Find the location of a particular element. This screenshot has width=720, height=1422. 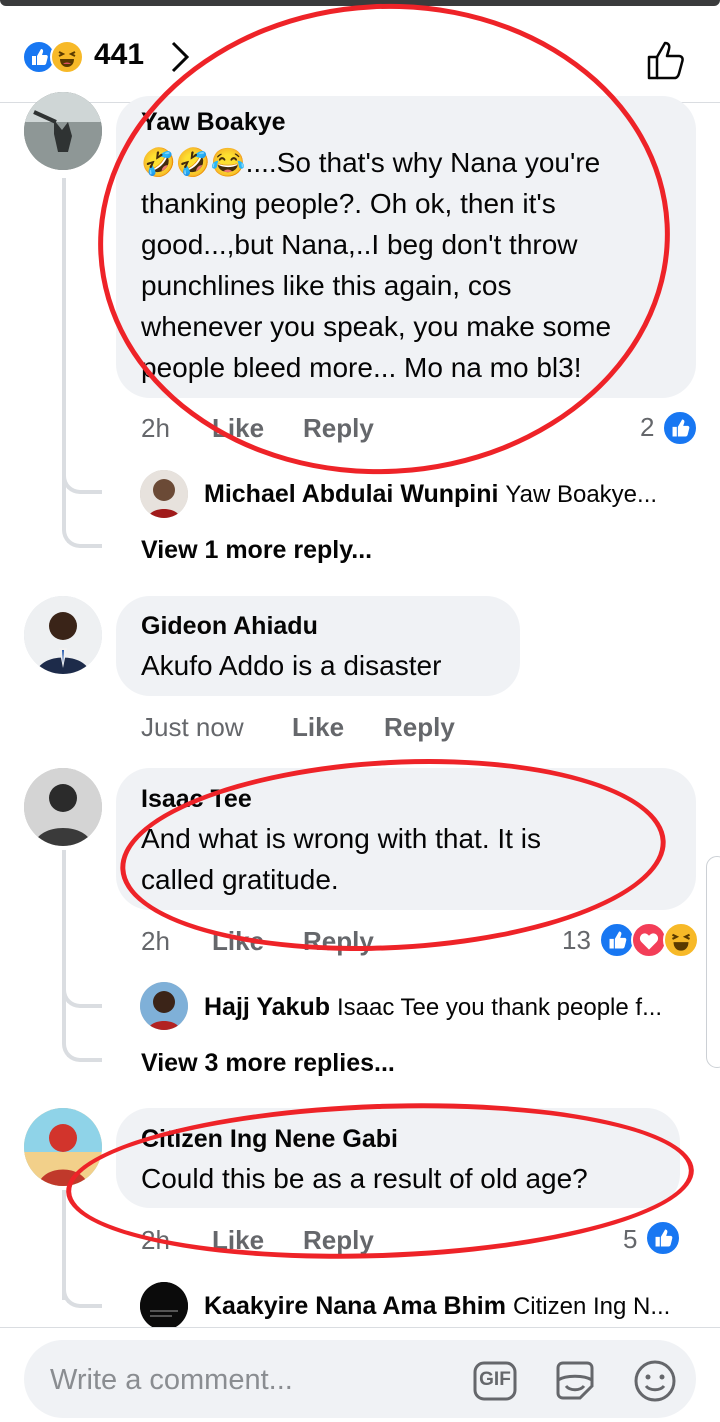

chevron-right-icon is located at coordinates (180, 57).